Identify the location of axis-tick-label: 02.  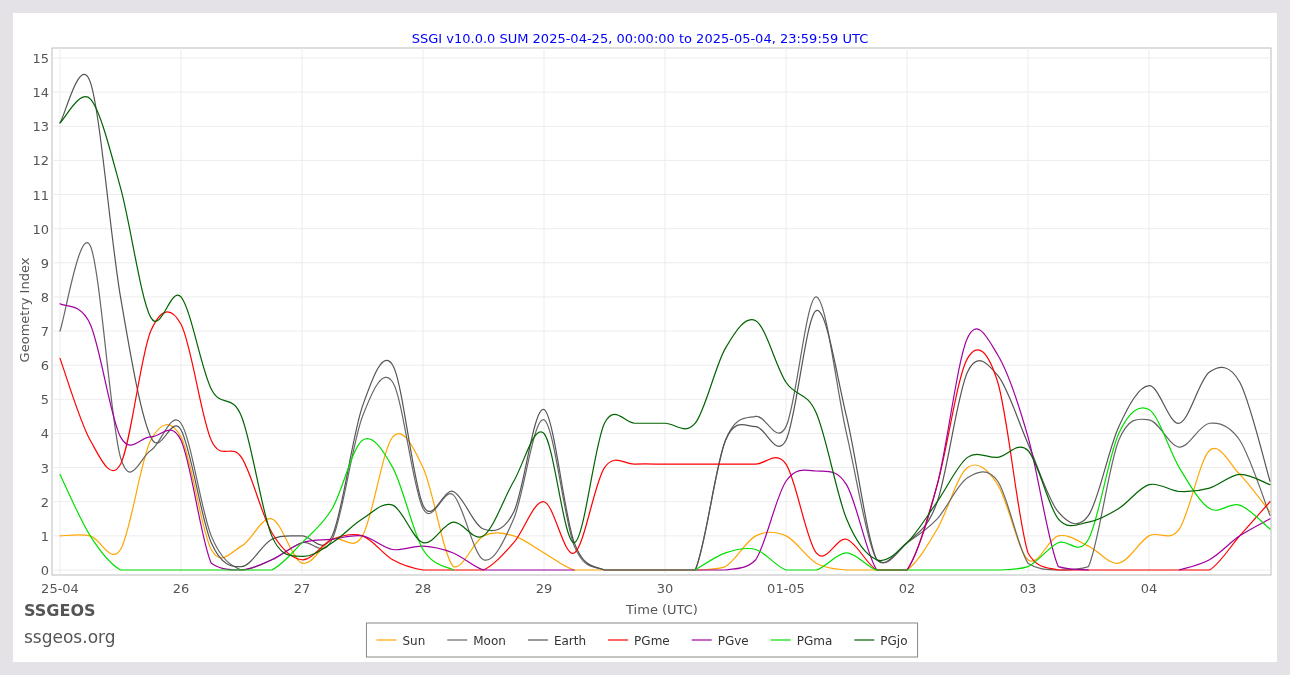
(907, 588).